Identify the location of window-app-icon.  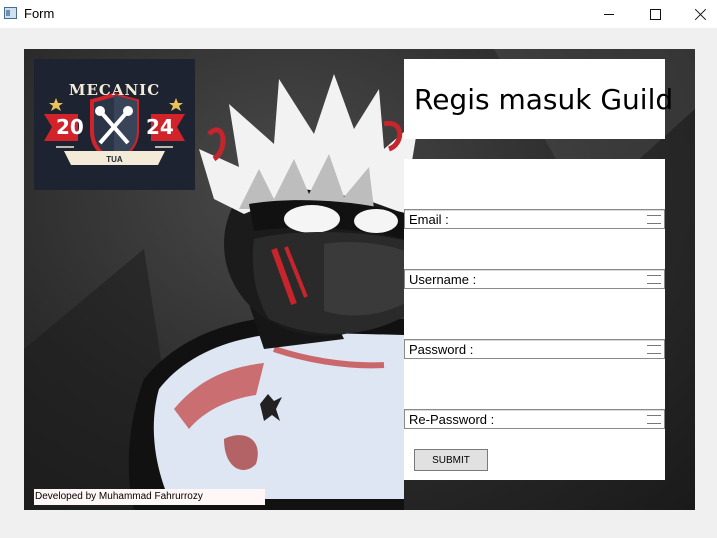
(10, 13).